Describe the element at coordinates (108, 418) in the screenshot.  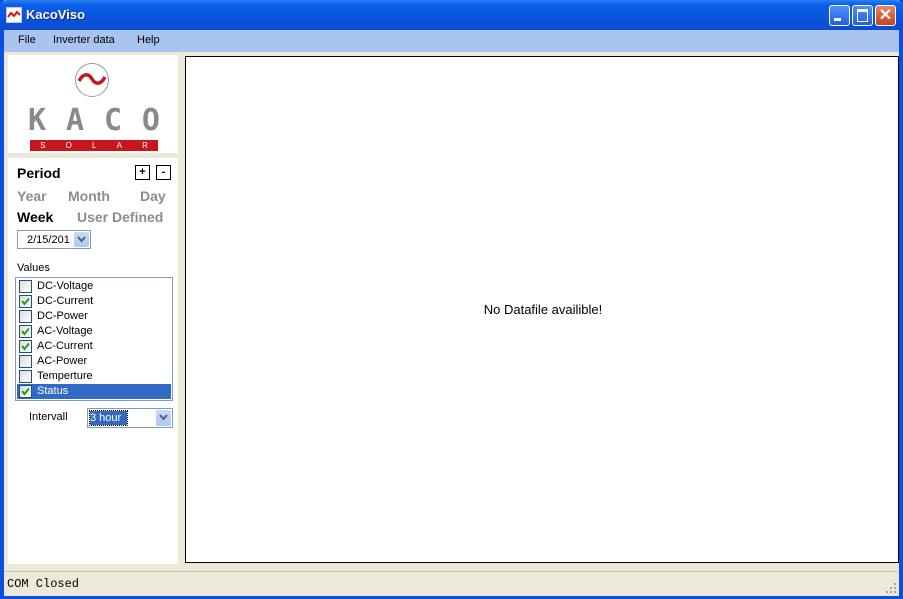
I see `interval-value: 3 hour` at that location.